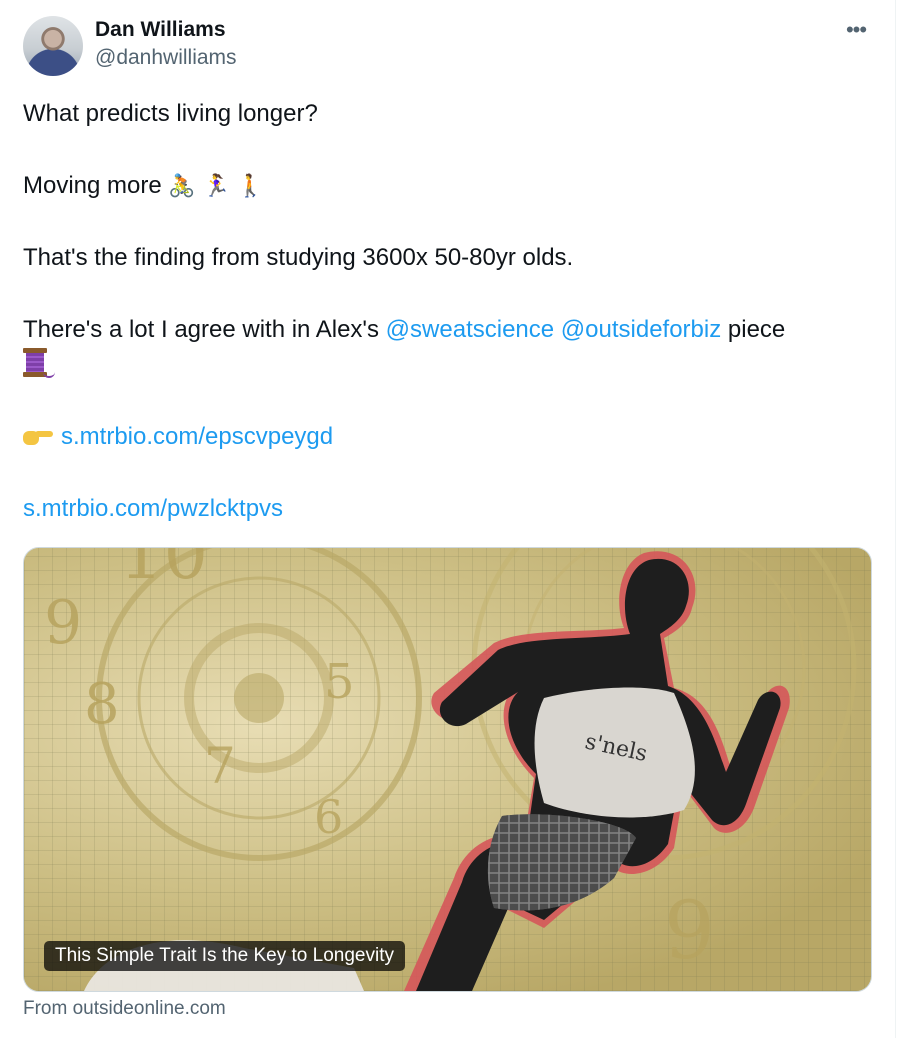 The height and width of the screenshot is (1038, 906). What do you see at coordinates (102, 704) in the screenshot?
I see `svg-text: 8` at bounding box center [102, 704].